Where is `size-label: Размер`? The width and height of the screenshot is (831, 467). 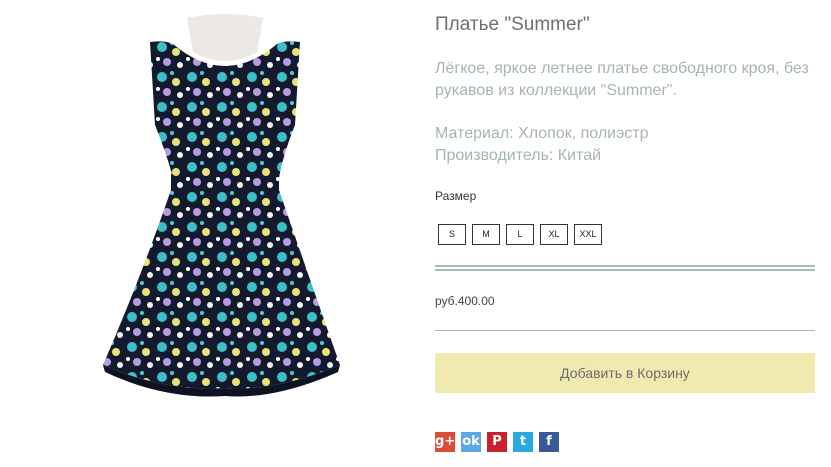 size-label: Размер is located at coordinates (456, 196).